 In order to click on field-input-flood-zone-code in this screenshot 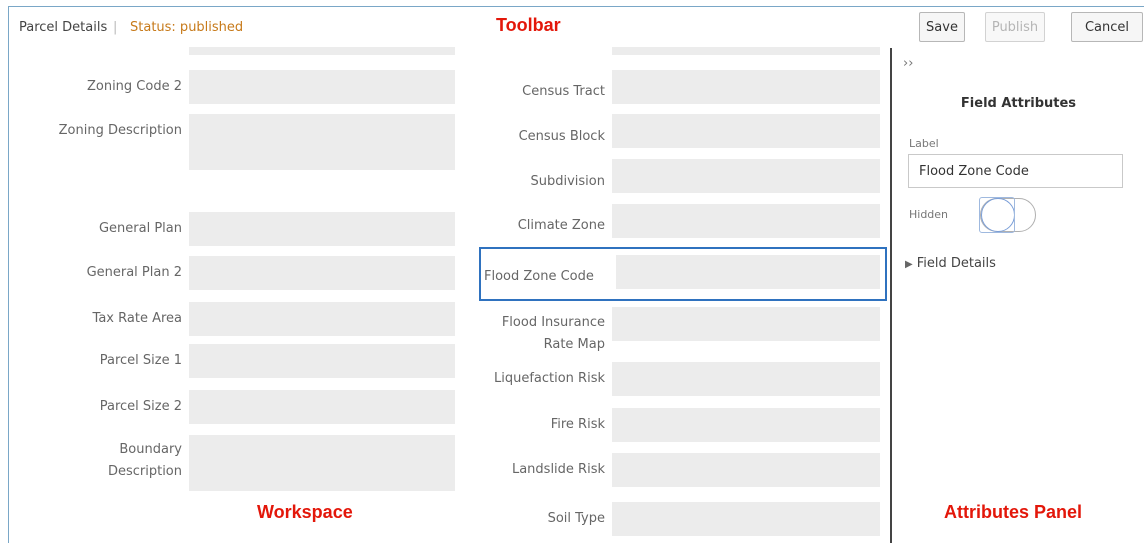, I will do `click(748, 272)`.